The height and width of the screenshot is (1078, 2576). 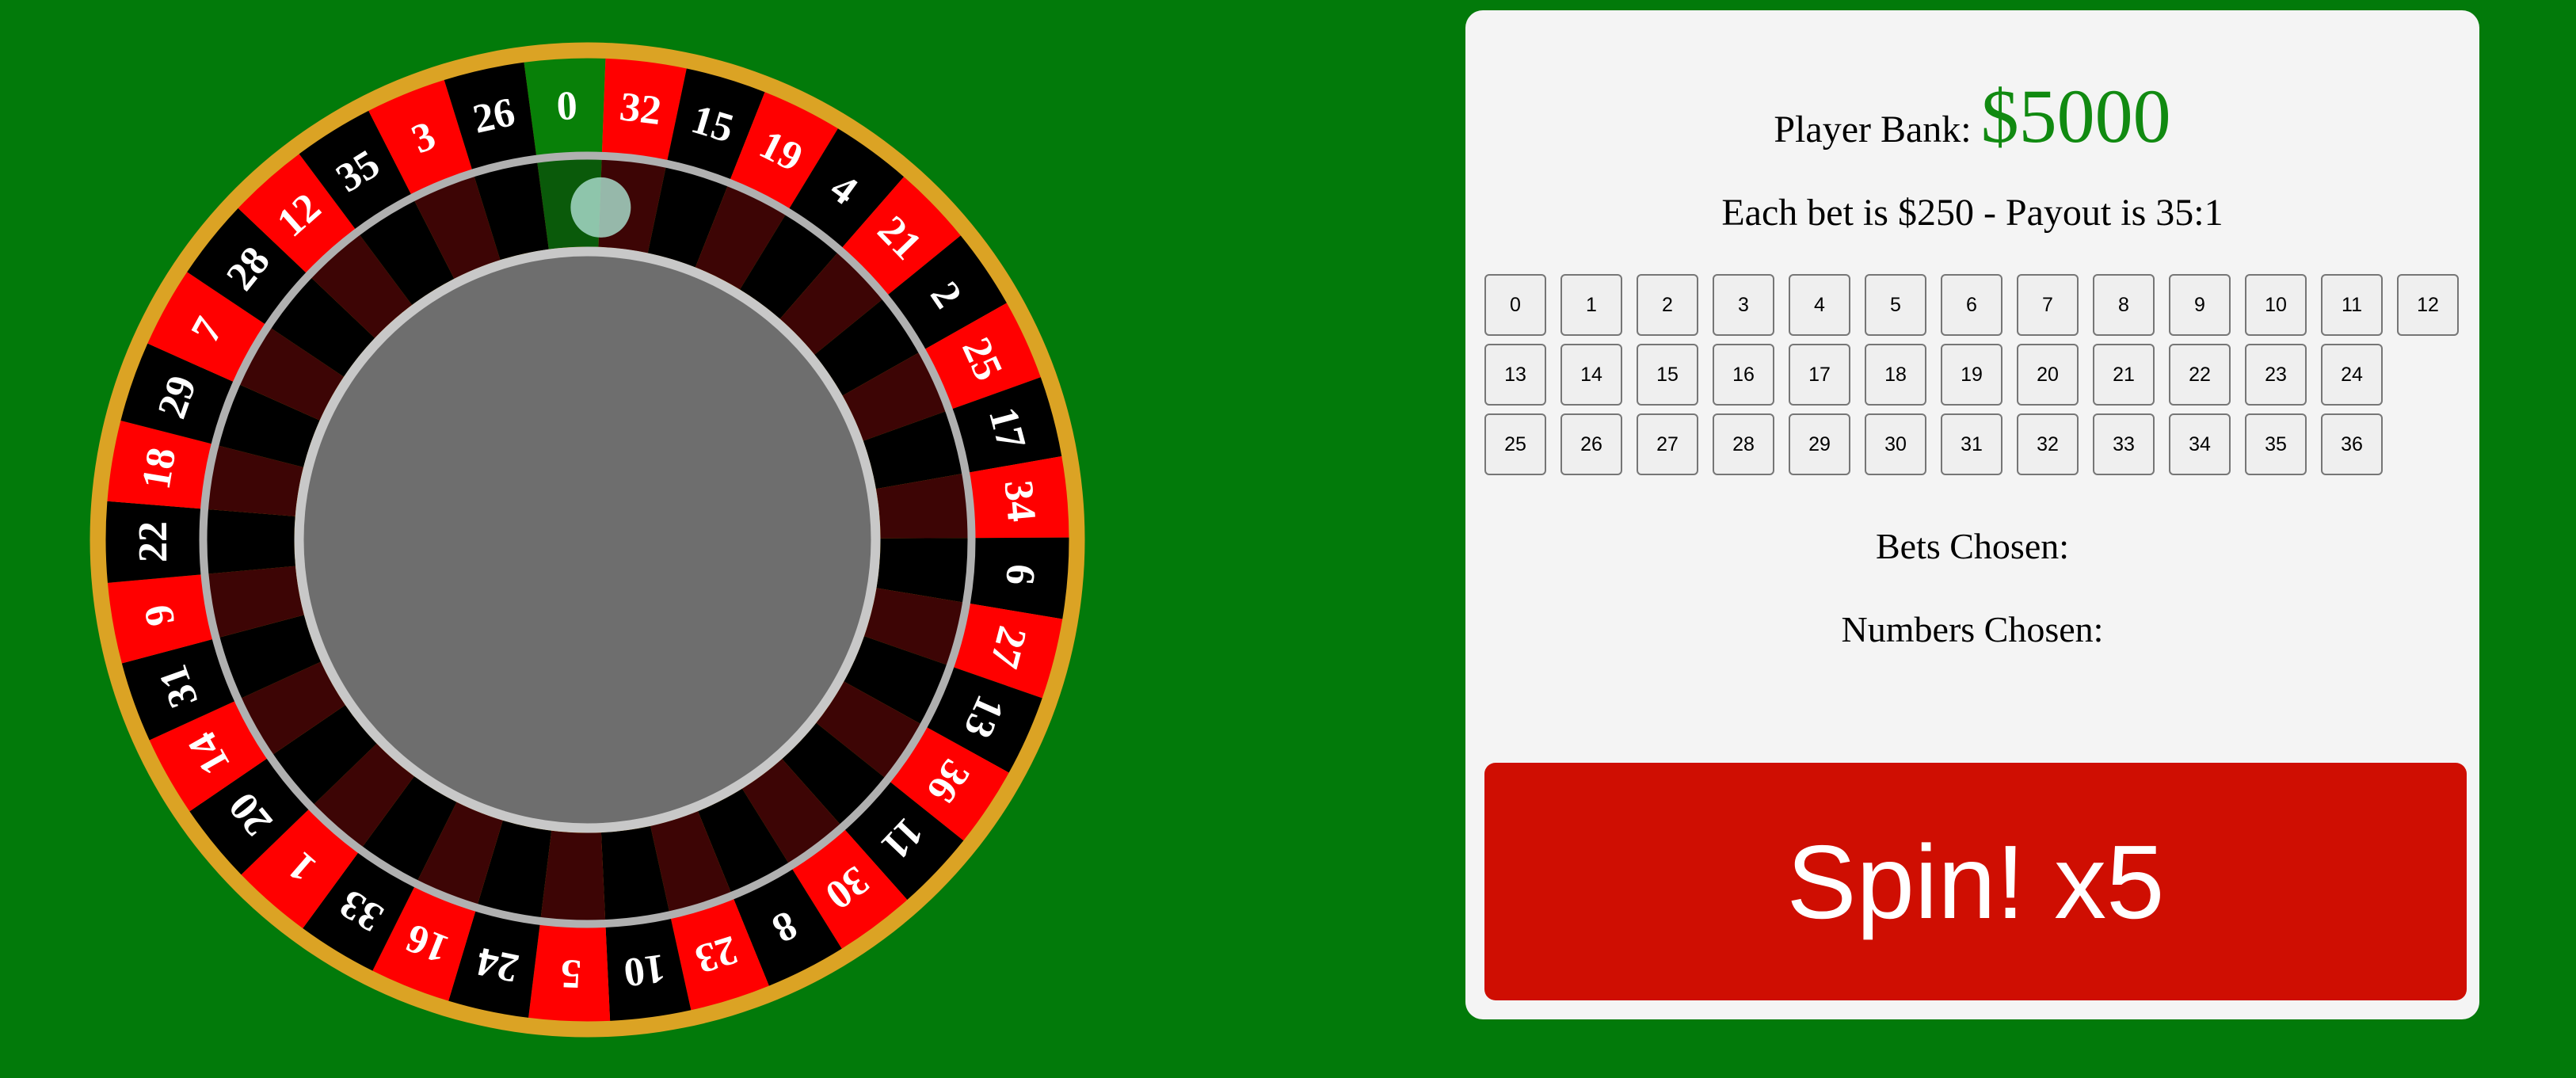 What do you see at coordinates (2428, 305) in the screenshot?
I see `bet-button-12: 12` at bounding box center [2428, 305].